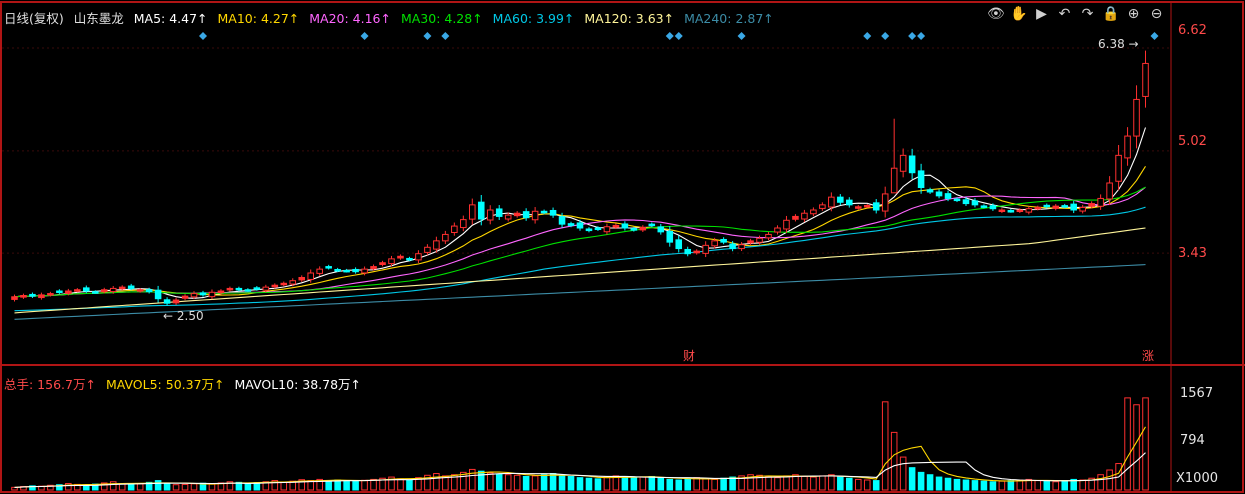 The image size is (1245, 494). I want to click on mavol10-label: MAVOL10: 38.78万↑, so click(298, 384).